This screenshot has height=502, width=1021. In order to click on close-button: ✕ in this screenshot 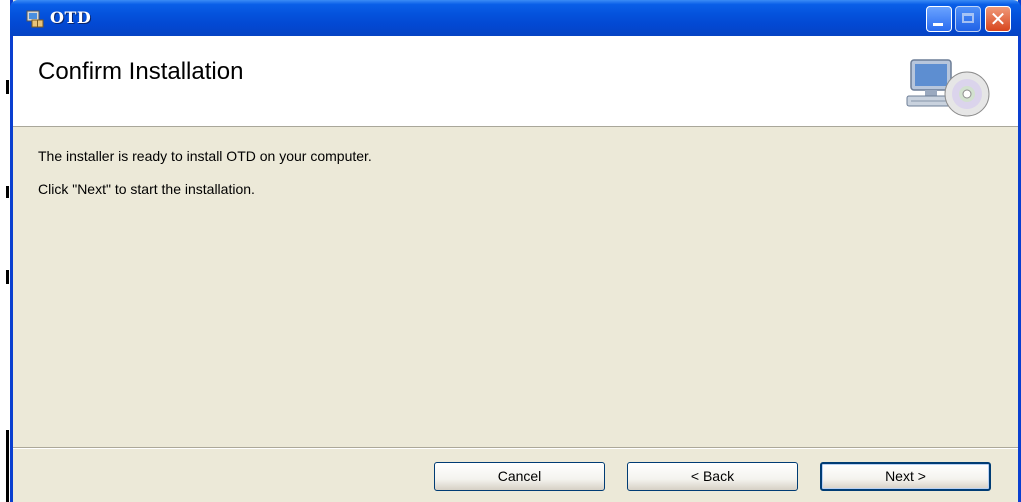, I will do `click(998, 19)`.